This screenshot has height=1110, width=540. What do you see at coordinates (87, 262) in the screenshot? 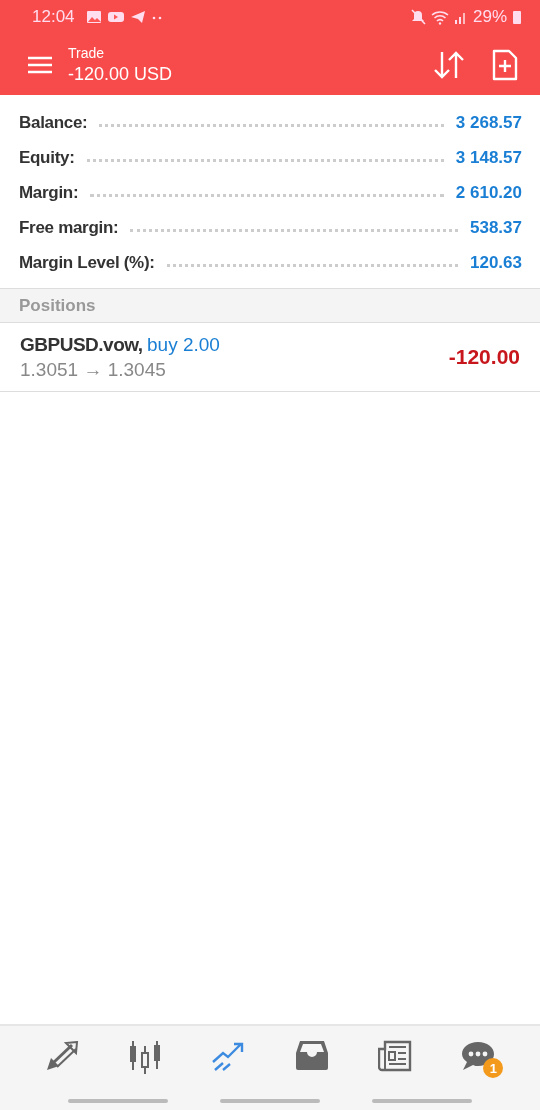
I see `summary-label: Margin Level (%):` at bounding box center [87, 262].